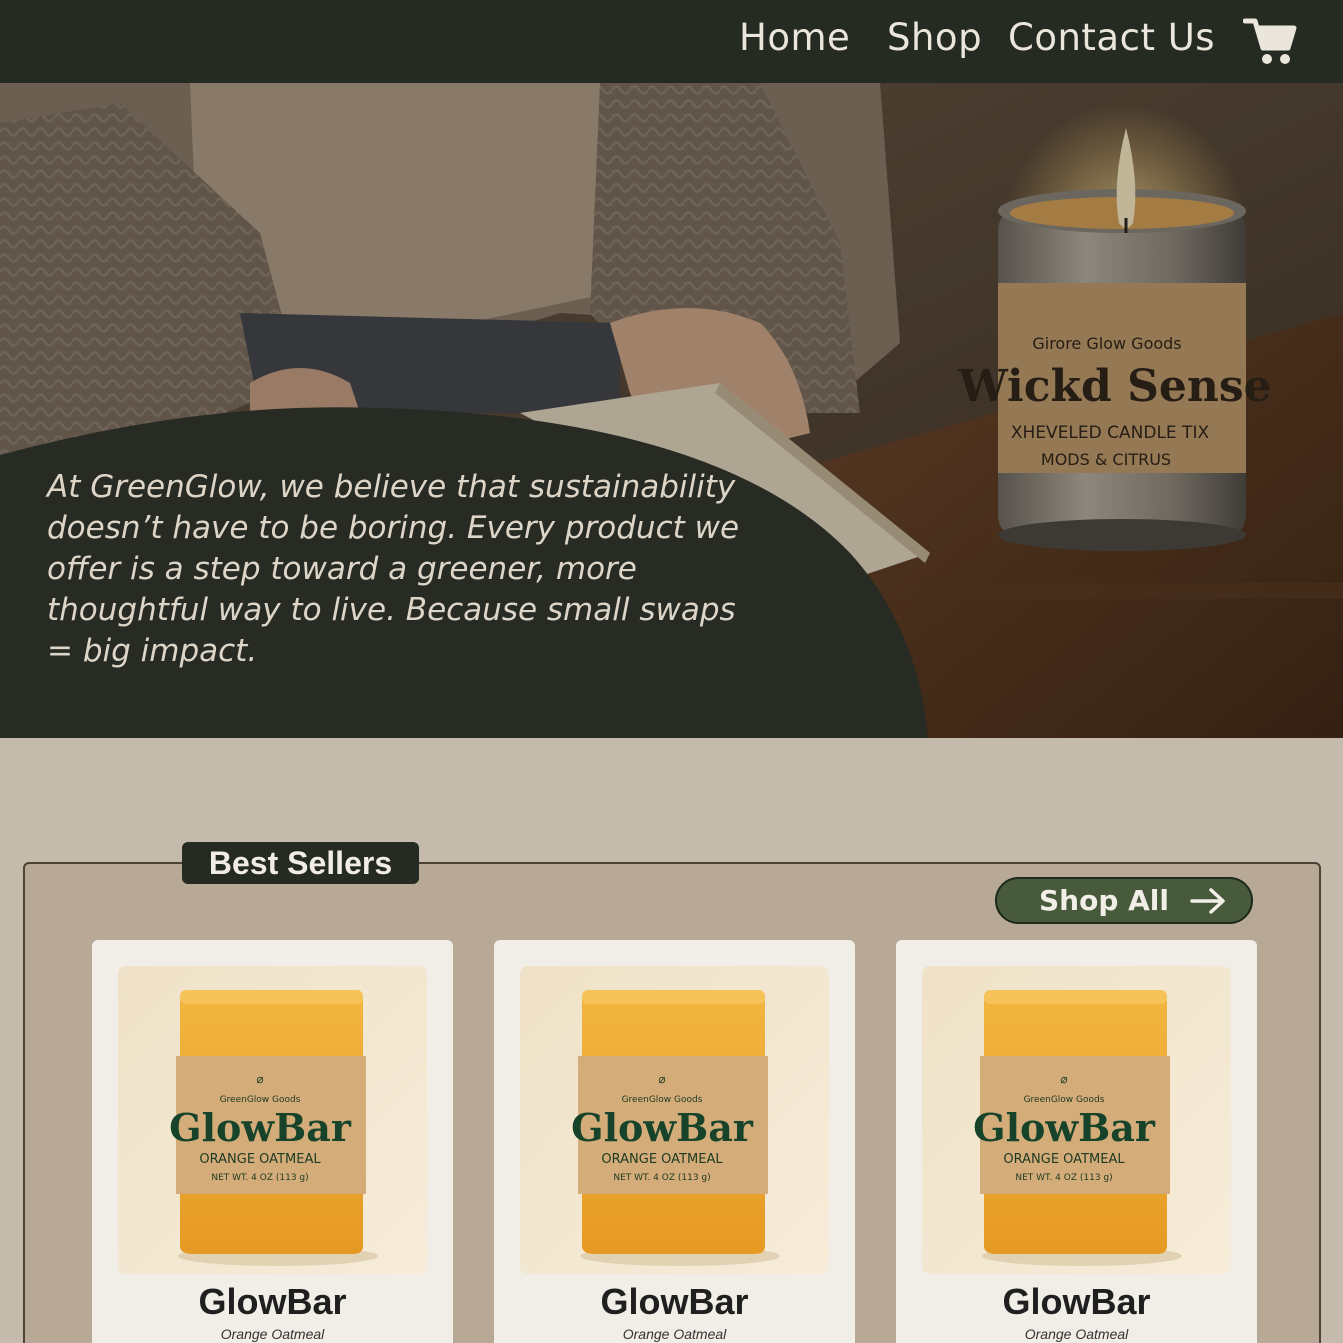 The image size is (1343, 1343). Describe the element at coordinates (794, 38) in the screenshot. I see `nav-home-link: Home` at that location.